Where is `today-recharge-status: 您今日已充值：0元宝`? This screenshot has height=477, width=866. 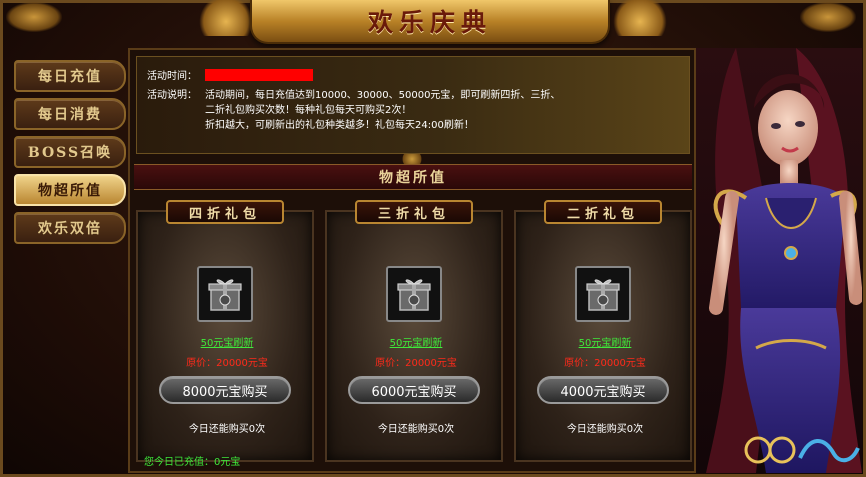 today-recharge-status: 您今日已充值：0元宝 is located at coordinates (192, 462).